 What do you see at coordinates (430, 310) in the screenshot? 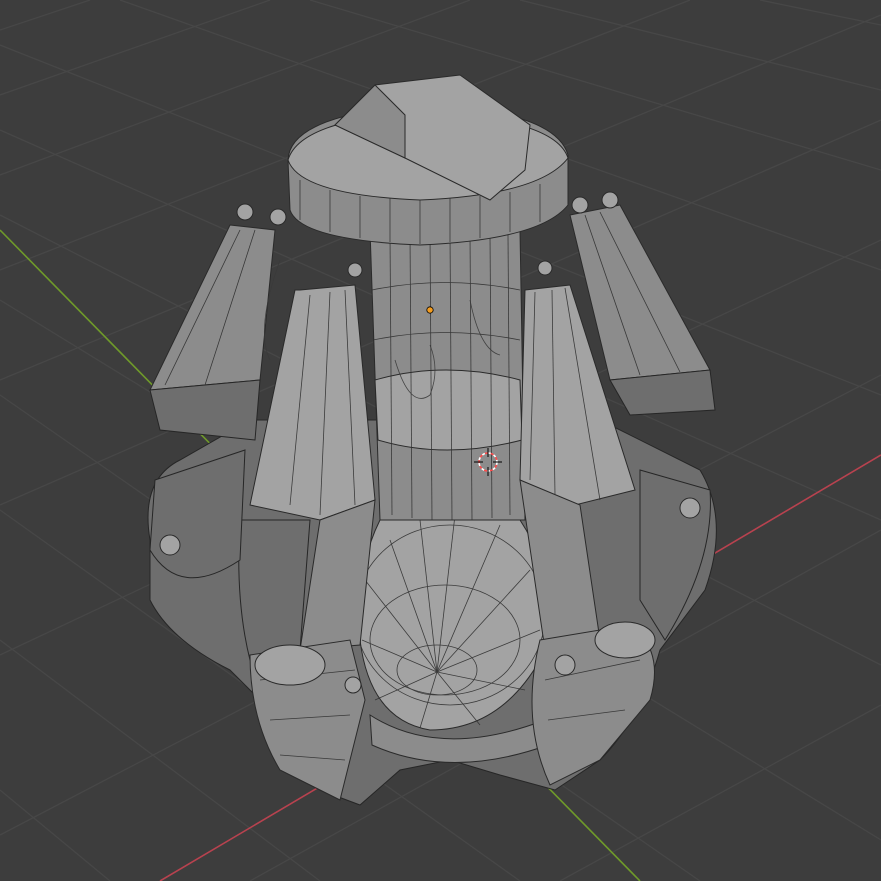
I see `origin-dot-icon` at bounding box center [430, 310].